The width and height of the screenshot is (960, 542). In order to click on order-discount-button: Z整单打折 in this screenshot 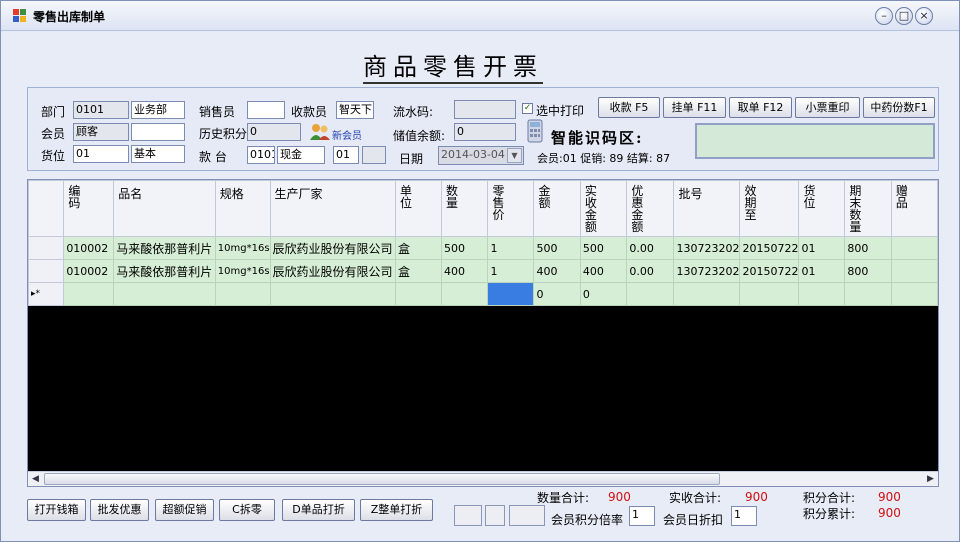, I will do `click(396, 510)`.